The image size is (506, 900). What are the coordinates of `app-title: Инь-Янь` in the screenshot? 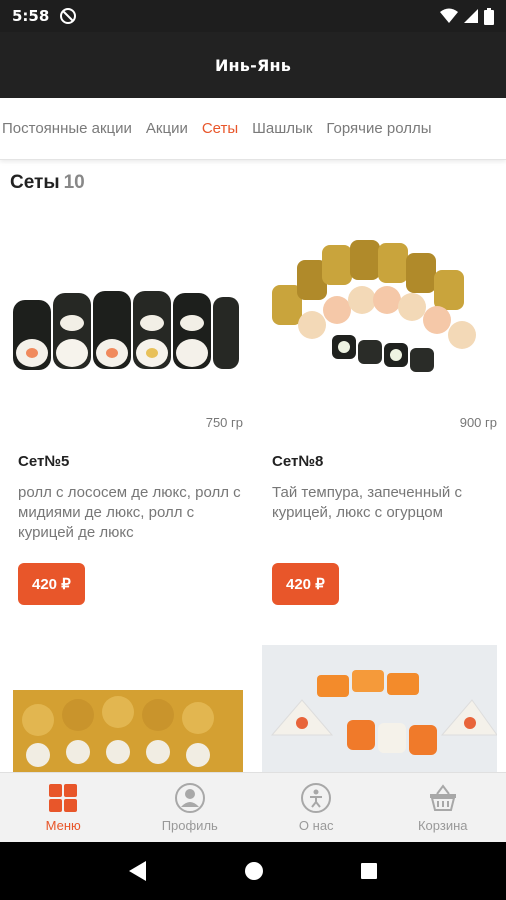 It's located at (253, 65).